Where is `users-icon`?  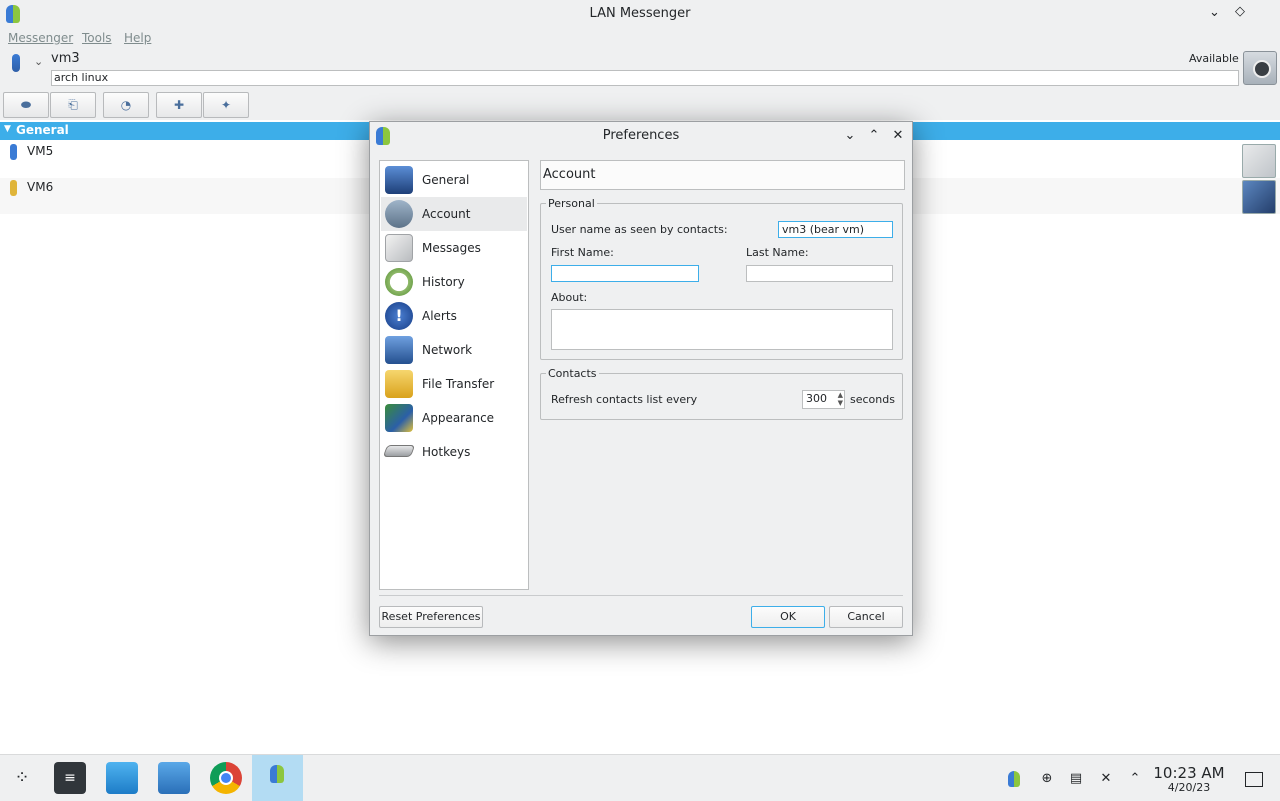 users-icon is located at coordinates (399, 214).